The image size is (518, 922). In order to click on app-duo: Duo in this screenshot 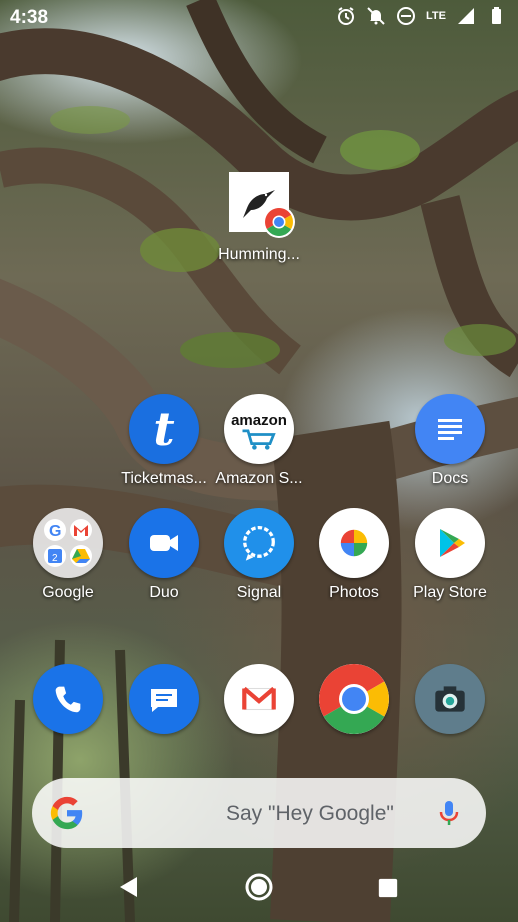, I will do `click(164, 555)`.